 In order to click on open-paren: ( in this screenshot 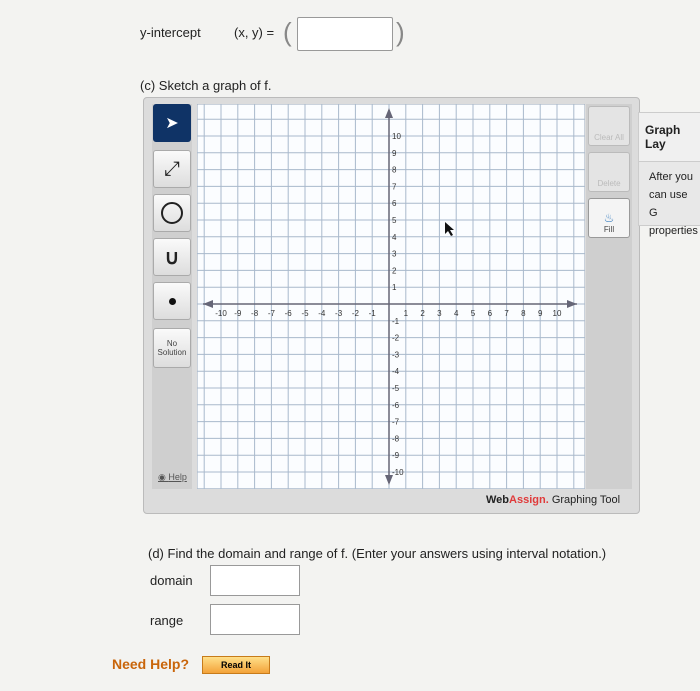, I will do `click(287, 32)`.